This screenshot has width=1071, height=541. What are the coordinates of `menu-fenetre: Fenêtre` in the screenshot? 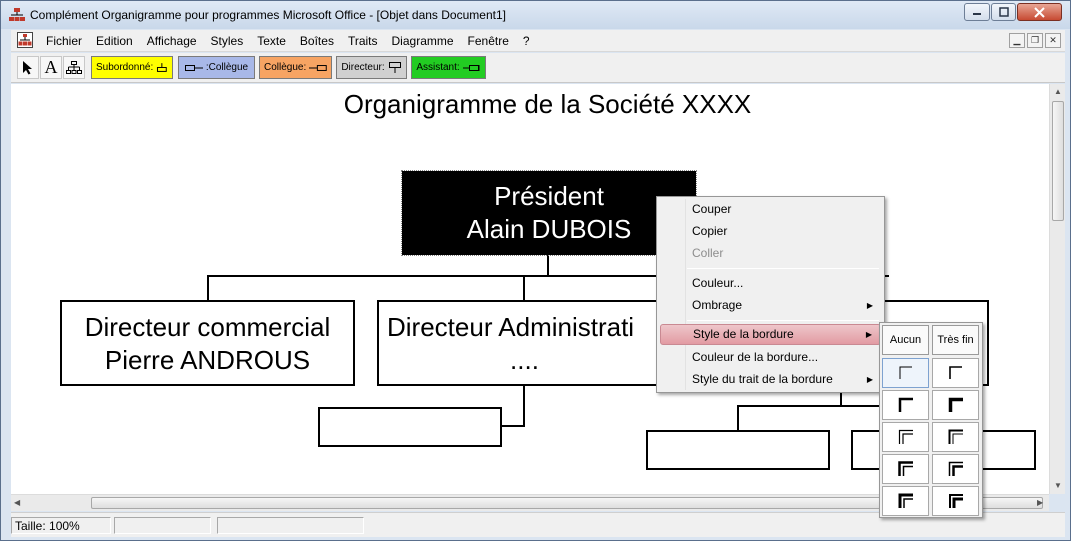 It's located at (488, 41).